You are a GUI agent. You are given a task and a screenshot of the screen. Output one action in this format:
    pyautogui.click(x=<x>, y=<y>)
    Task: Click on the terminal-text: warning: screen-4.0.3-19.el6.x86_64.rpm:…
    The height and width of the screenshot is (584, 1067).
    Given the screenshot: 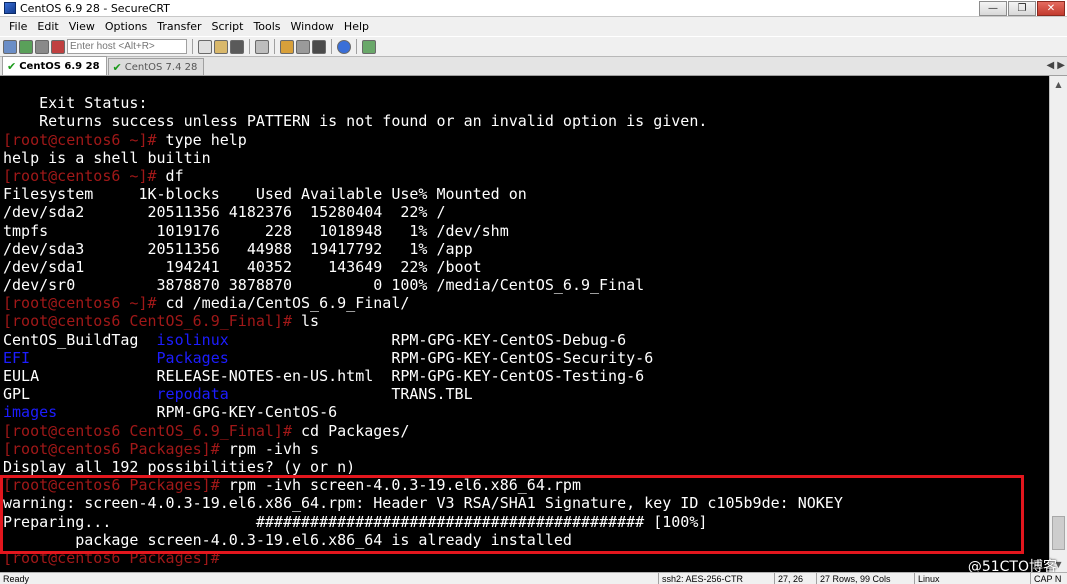 What is the action you would take?
    pyautogui.click(x=423, y=503)
    